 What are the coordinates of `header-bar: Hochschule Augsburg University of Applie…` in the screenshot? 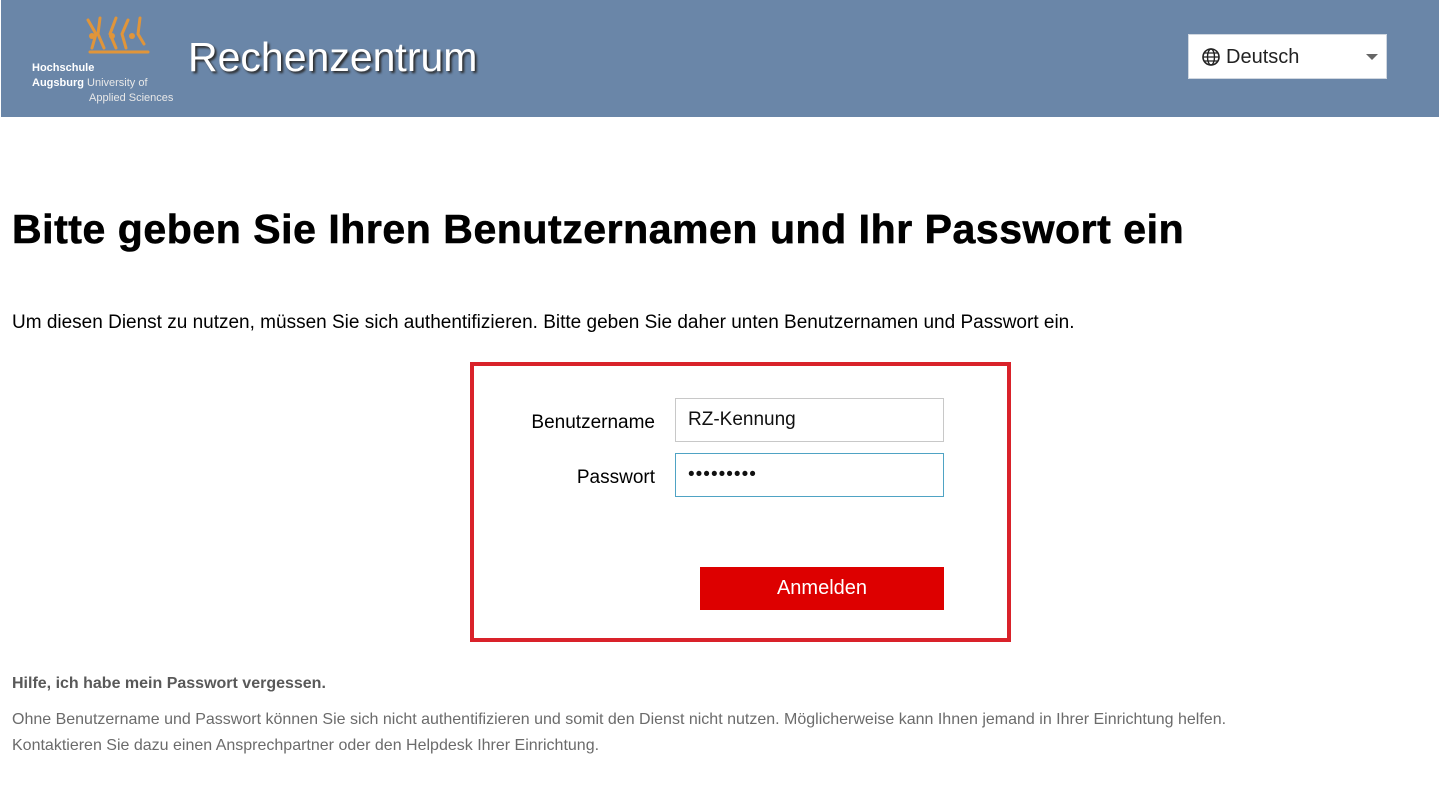 It's located at (720, 58).